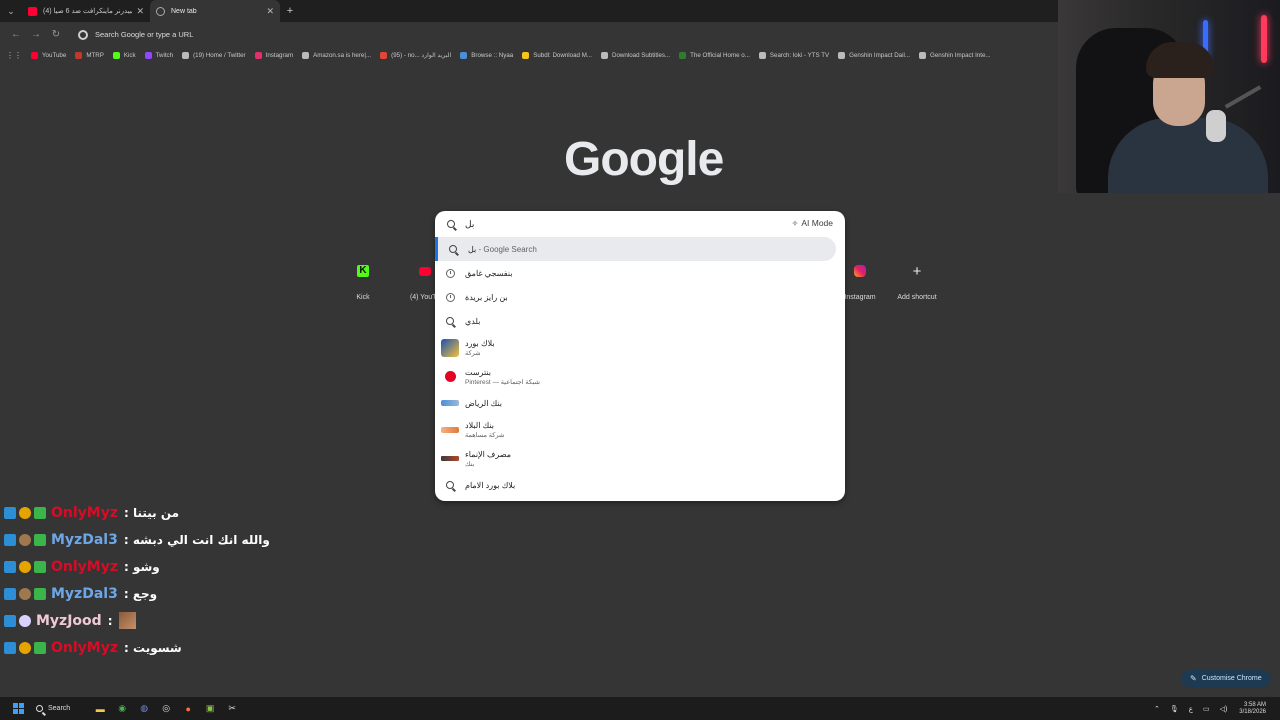 The height and width of the screenshot is (720, 1280). Describe the element at coordinates (640, 297) in the screenshot. I see `suggestion-item: بن رايز بريدة` at that location.